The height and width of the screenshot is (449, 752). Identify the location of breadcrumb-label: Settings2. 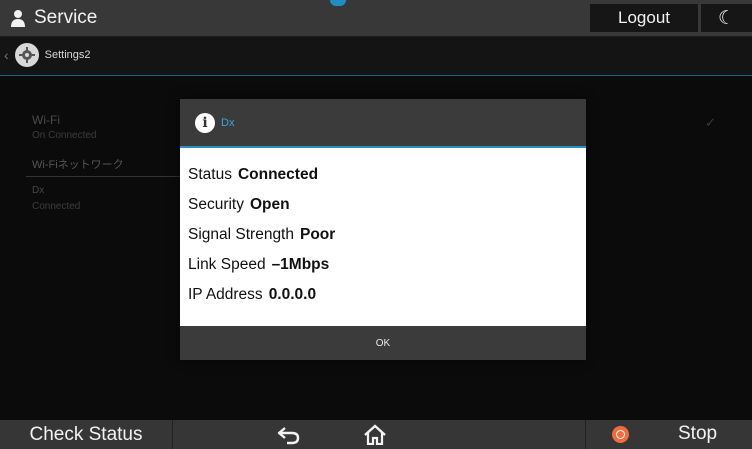
(67, 55).